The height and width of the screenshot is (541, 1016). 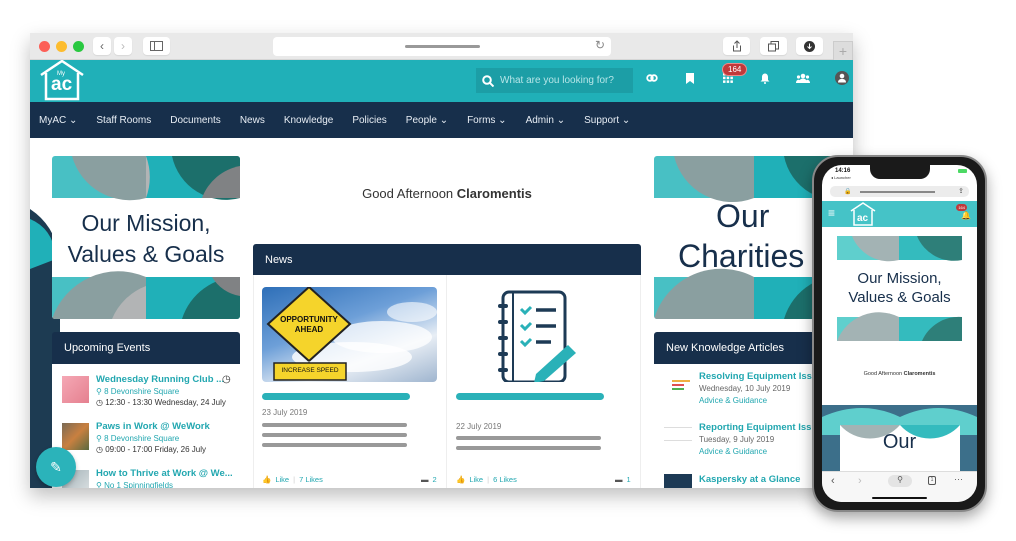 I want to click on phone-mission-banner: Our Mission, Values & Goals, so click(x=899, y=288).